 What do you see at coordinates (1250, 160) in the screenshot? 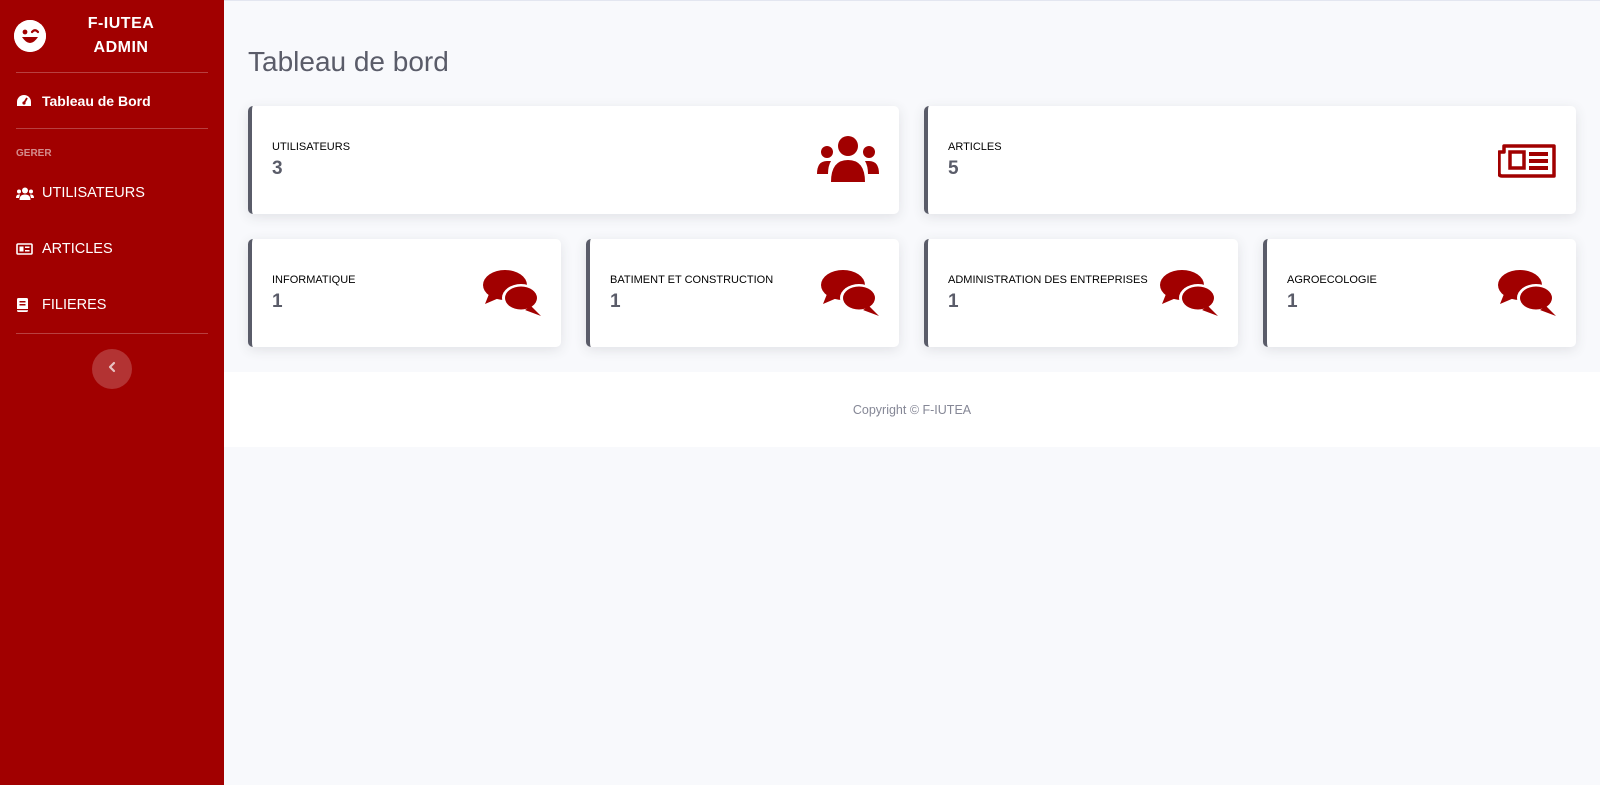
I see `card-articles: ARTICLES 5` at bounding box center [1250, 160].